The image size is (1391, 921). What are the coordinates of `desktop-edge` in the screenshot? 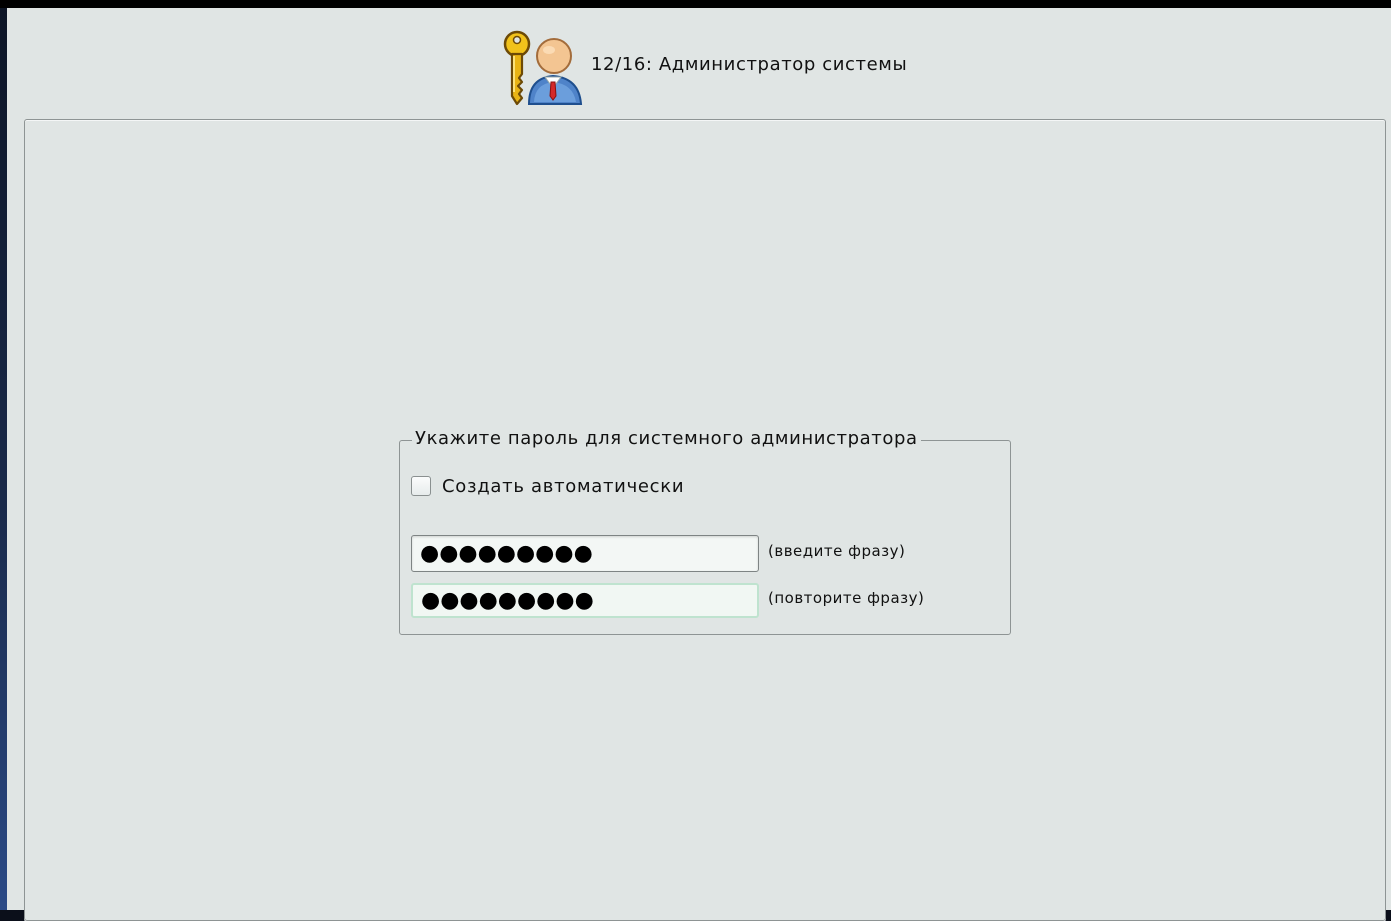 It's located at (3, 459).